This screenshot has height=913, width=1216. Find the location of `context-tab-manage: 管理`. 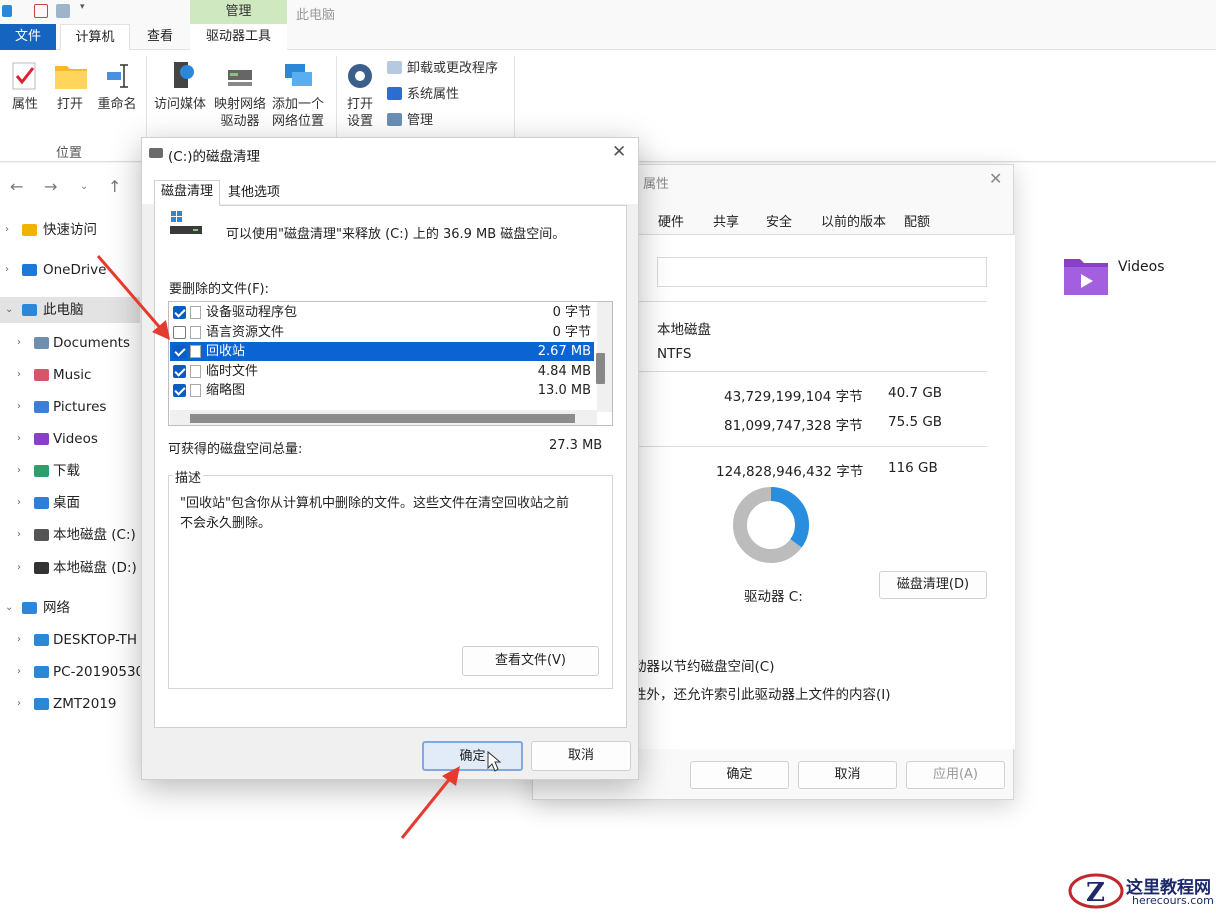

context-tab-manage: 管理 is located at coordinates (238, 12).